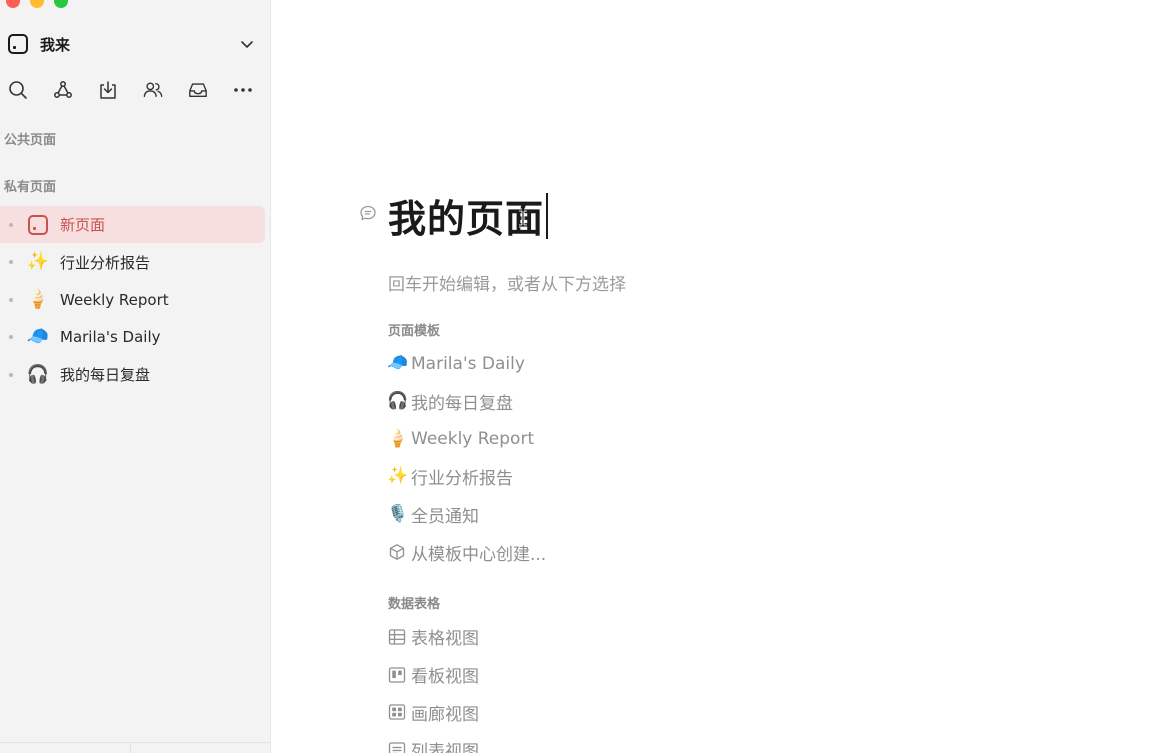 This screenshot has height=753, width=1168. I want to click on template-label: Marila's Daily, so click(468, 363).